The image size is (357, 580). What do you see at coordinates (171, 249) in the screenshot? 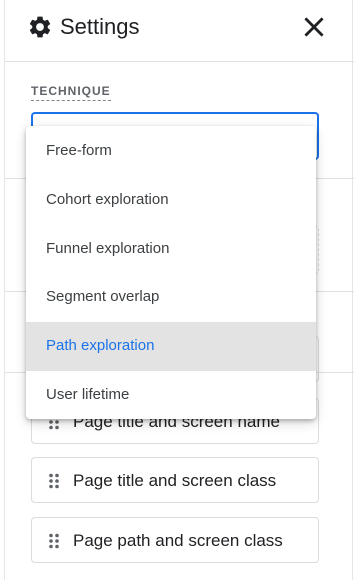
I see `menu-item-funnel-exploration: Funnel exploration` at bounding box center [171, 249].